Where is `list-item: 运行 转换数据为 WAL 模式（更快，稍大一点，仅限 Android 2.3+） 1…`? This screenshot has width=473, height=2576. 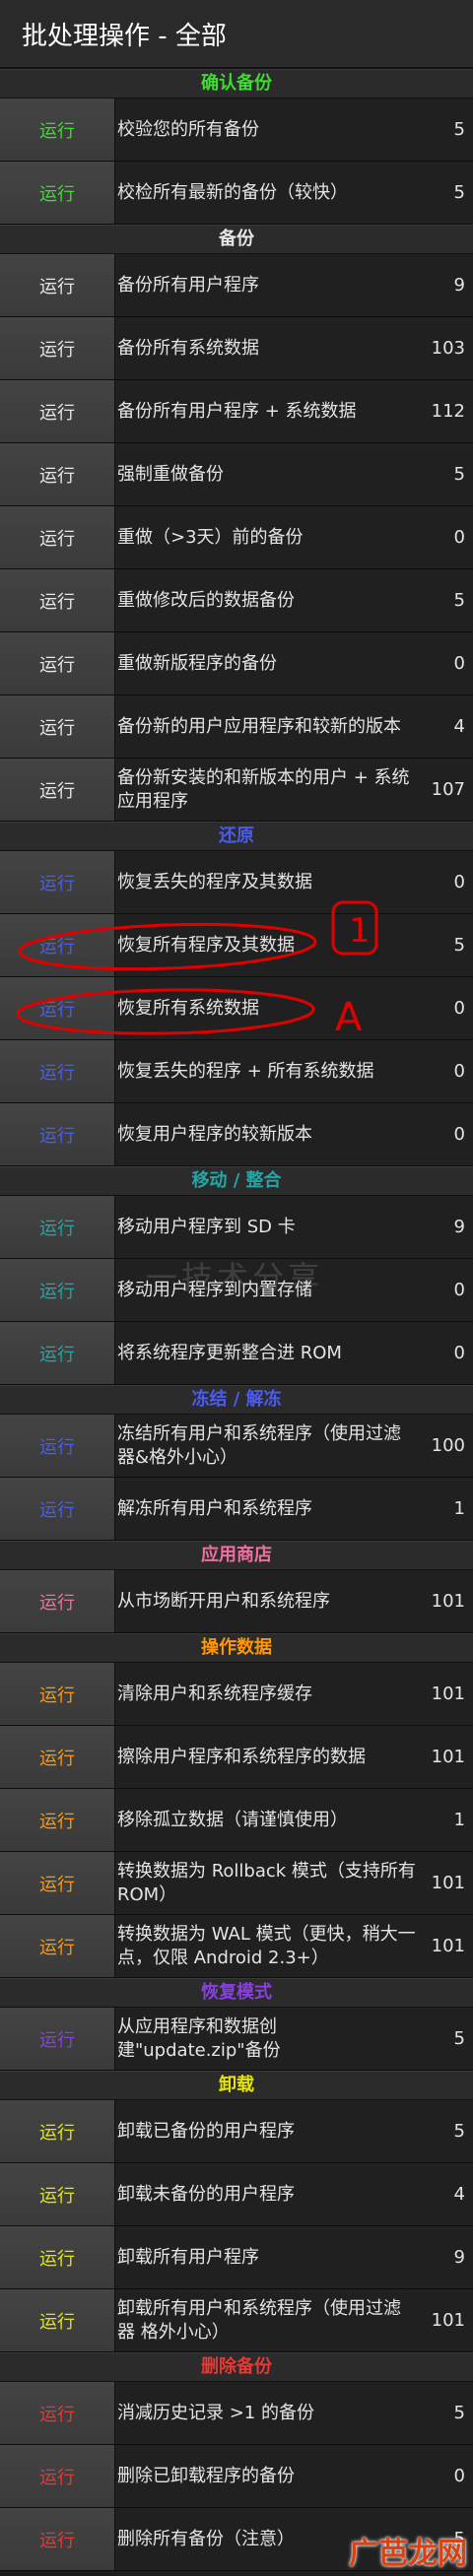 list-item: 运行 转换数据为 WAL 模式（更快，稍大一点，仅限 Android 2.3+） 1… is located at coordinates (236, 1947).